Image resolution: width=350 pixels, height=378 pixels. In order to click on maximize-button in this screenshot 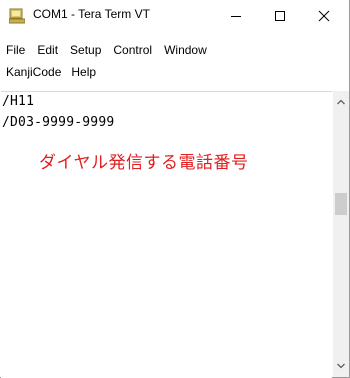, I will do `click(280, 16)`.